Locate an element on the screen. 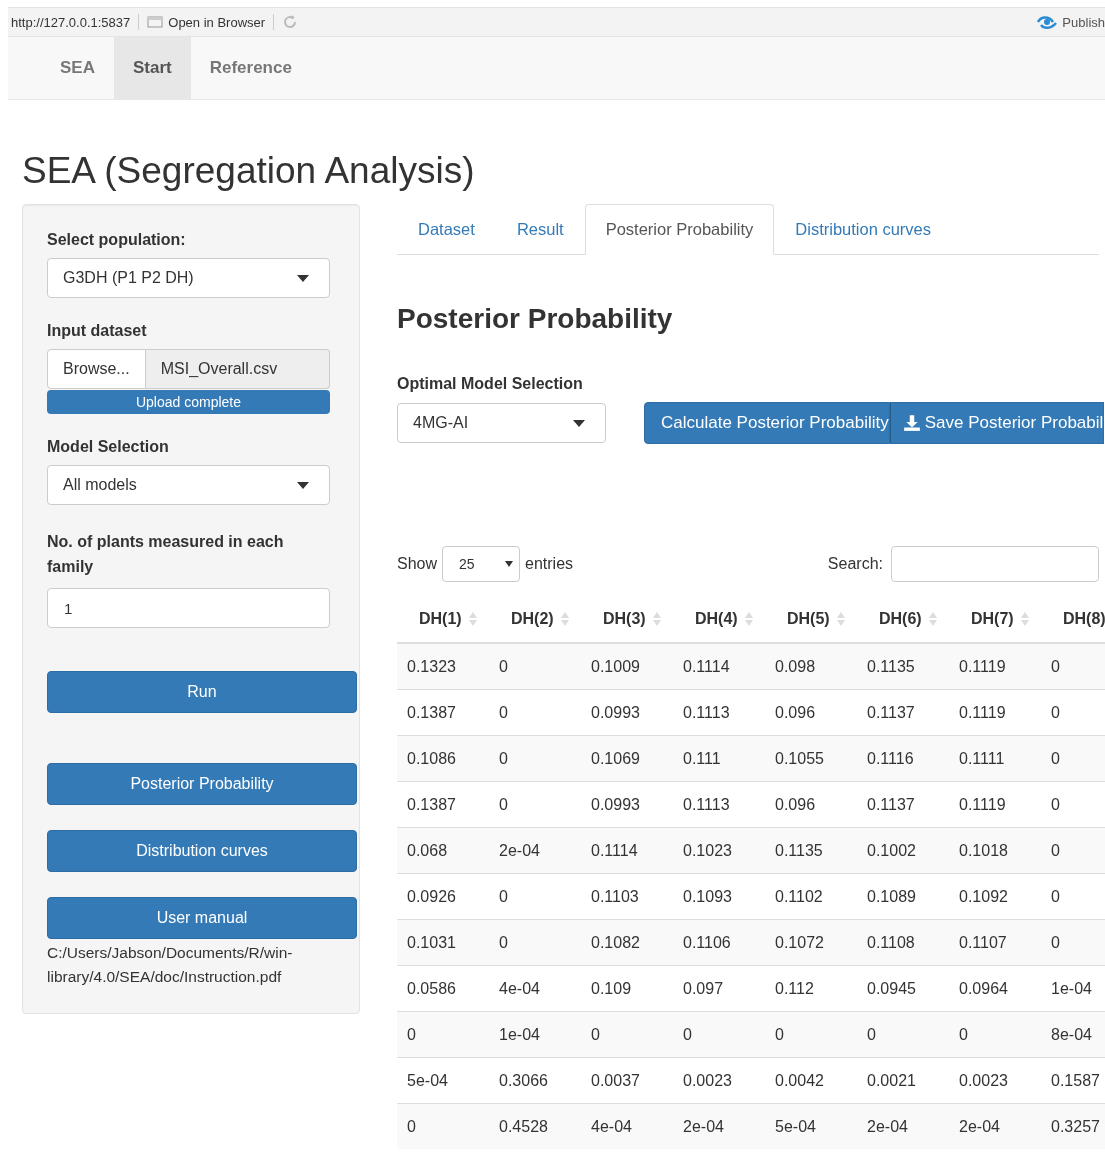  table-cell: 0.1106 is located at coordinates (719, 942).